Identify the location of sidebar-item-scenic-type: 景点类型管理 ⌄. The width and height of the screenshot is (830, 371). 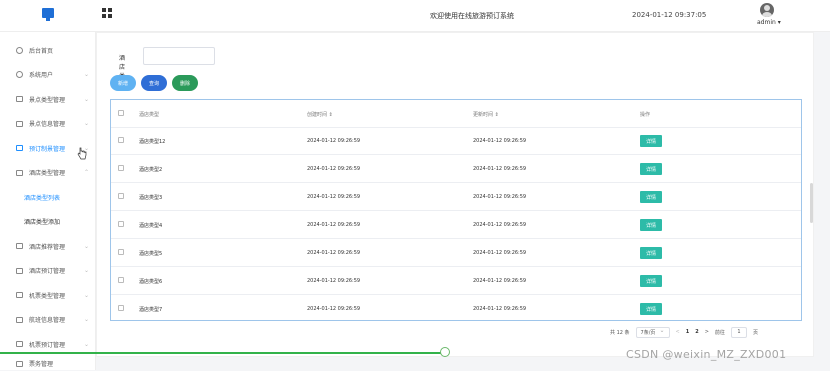
(47, 99).